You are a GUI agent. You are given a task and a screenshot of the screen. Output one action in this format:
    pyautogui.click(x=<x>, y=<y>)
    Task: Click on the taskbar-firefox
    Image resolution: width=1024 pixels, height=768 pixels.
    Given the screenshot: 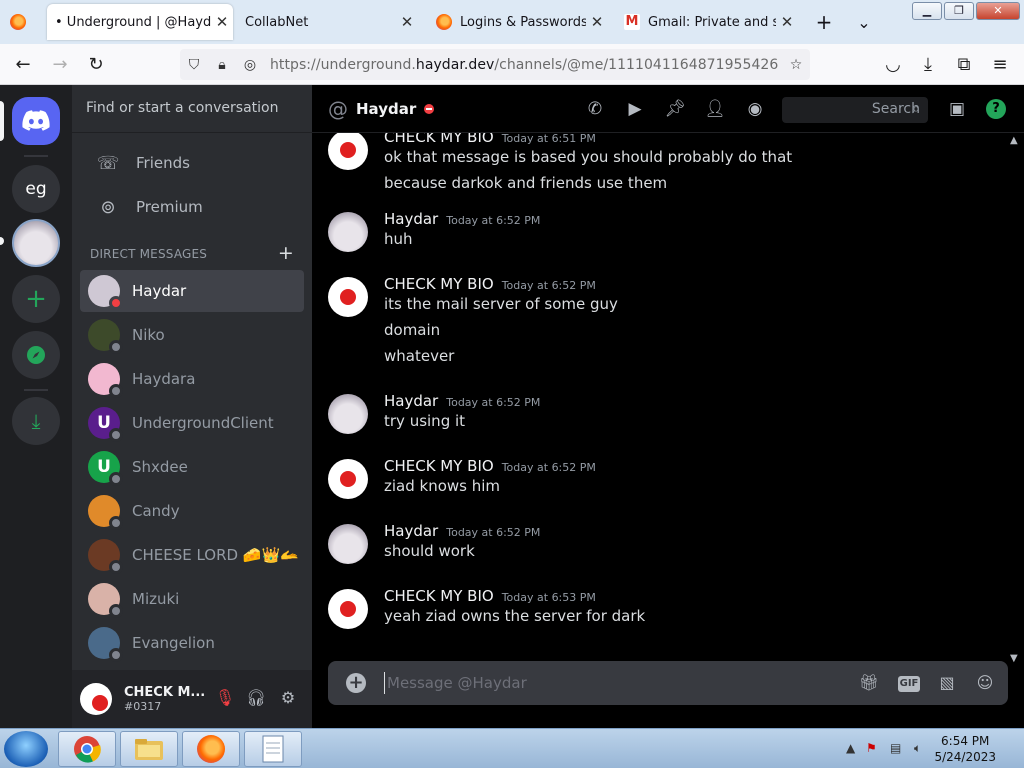 What is the action you would take?
    pyautogui.click(x=211, y=749)
    